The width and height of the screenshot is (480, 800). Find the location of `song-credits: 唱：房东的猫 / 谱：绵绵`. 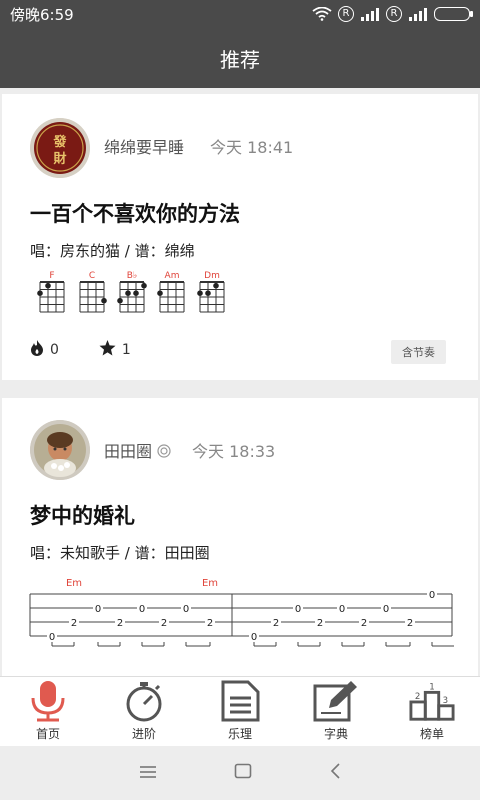

song-credits: 唱：房东的猫 / 谱：绵绵 is located at coordinates (112, 251).